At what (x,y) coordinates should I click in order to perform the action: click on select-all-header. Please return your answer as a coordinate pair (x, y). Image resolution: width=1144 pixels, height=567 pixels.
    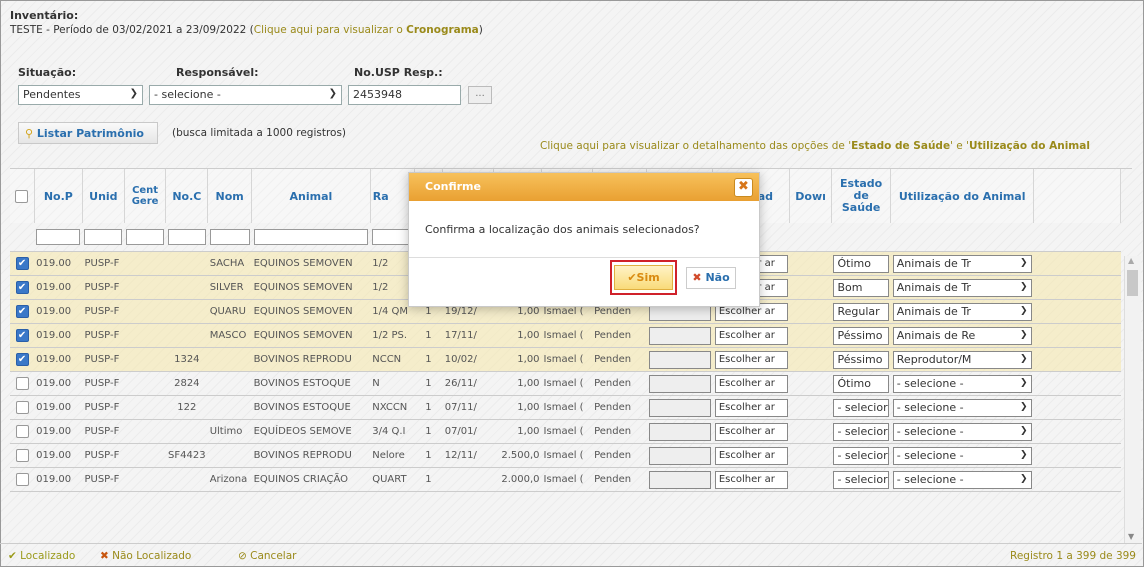
    Looking at the image, I should click on (22, 196).